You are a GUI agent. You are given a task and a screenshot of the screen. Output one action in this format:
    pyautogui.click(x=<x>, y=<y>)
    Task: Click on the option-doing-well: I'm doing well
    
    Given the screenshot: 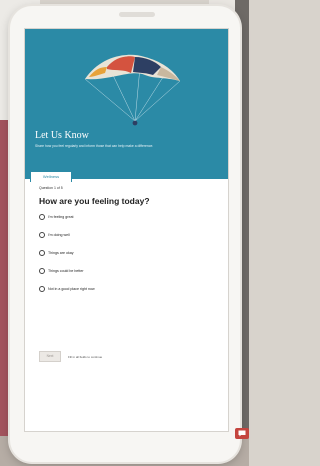 What is the action you would take?
    pyautogui.click(x=54, y=235)
    